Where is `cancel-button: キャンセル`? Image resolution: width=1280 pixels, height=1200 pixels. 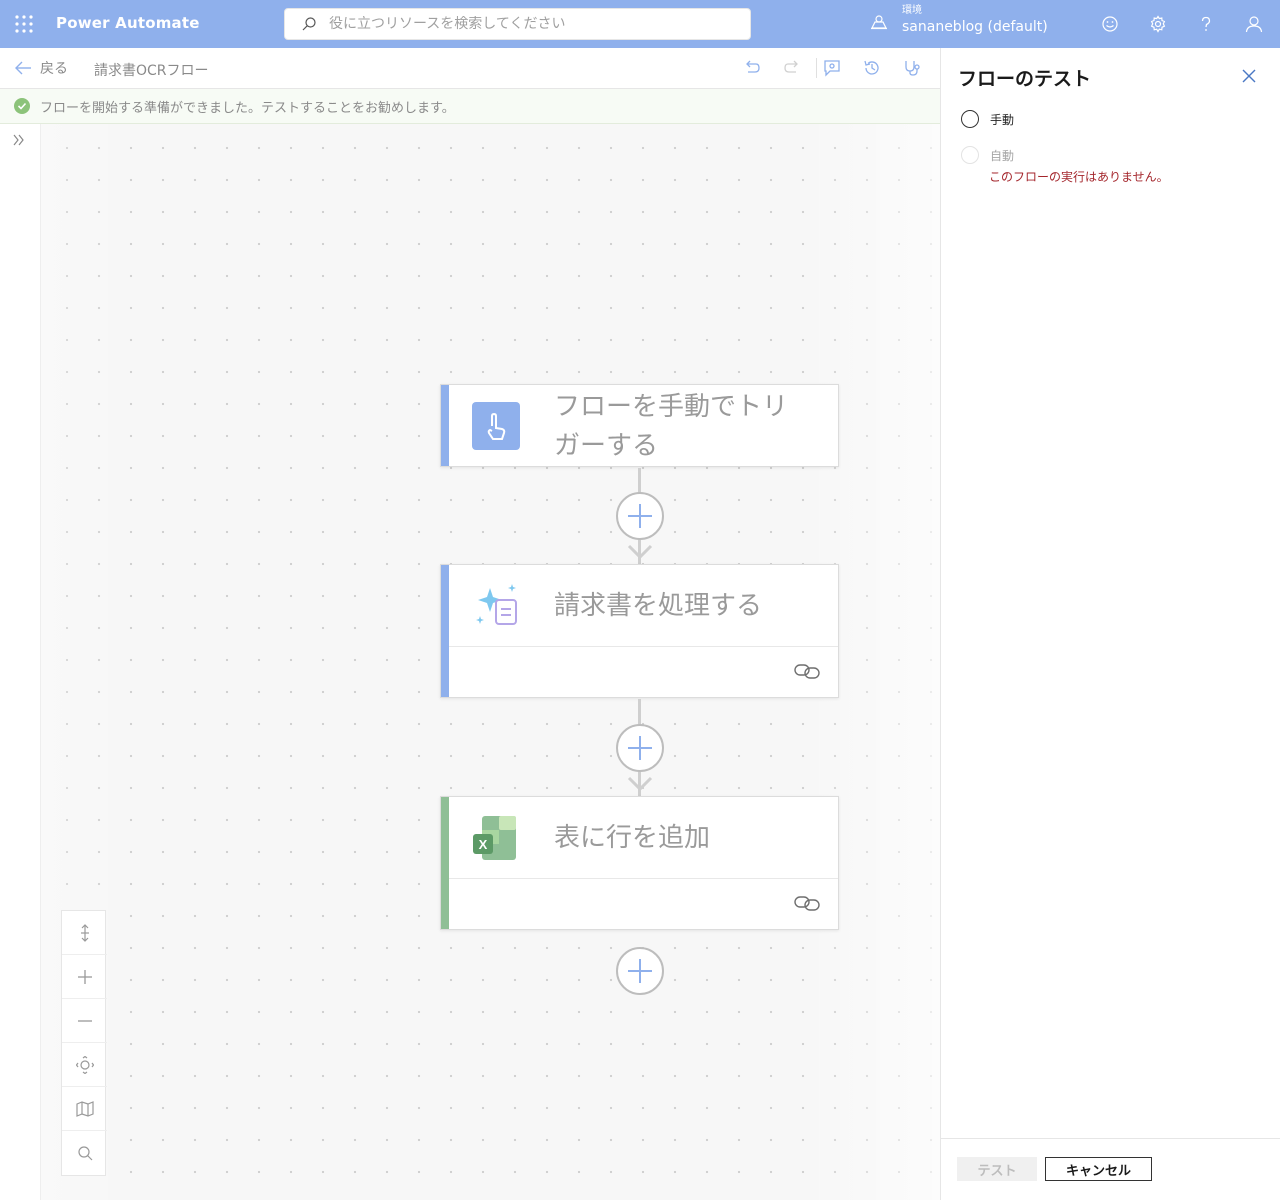 cancel-button: キャンセル is located at coordinates (1098, 1169).